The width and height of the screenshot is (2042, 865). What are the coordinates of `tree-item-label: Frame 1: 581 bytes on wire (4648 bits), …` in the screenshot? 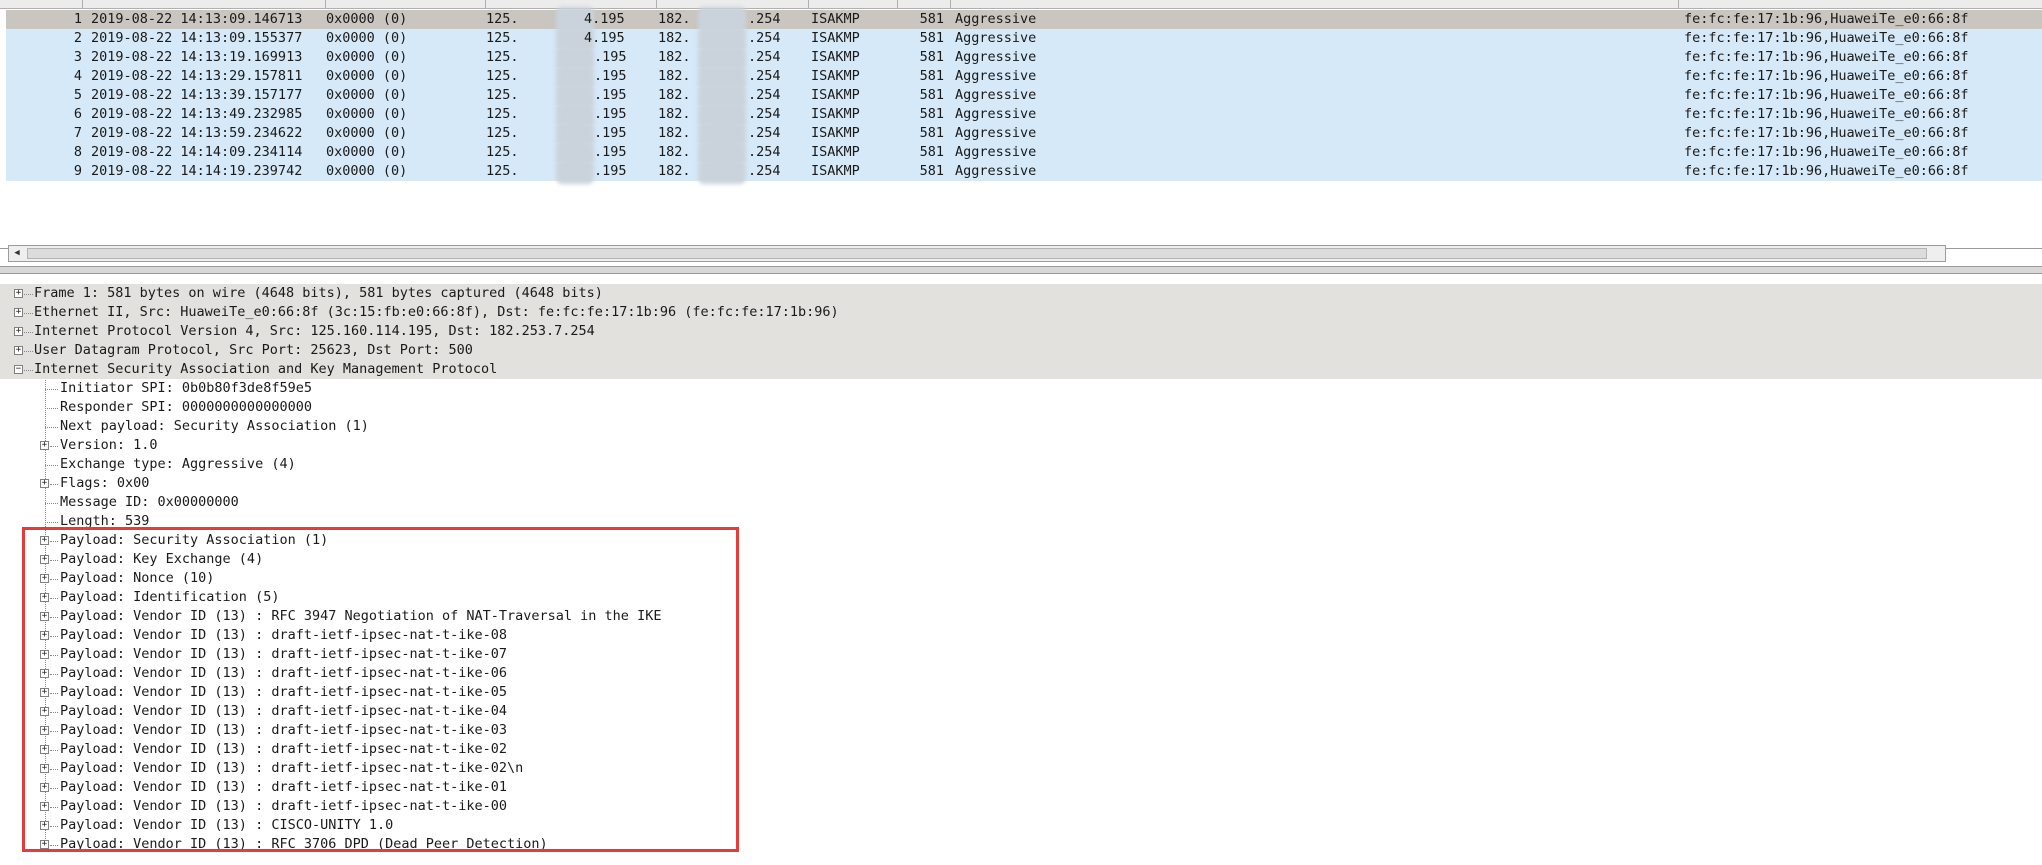 It's located at (318, 293).